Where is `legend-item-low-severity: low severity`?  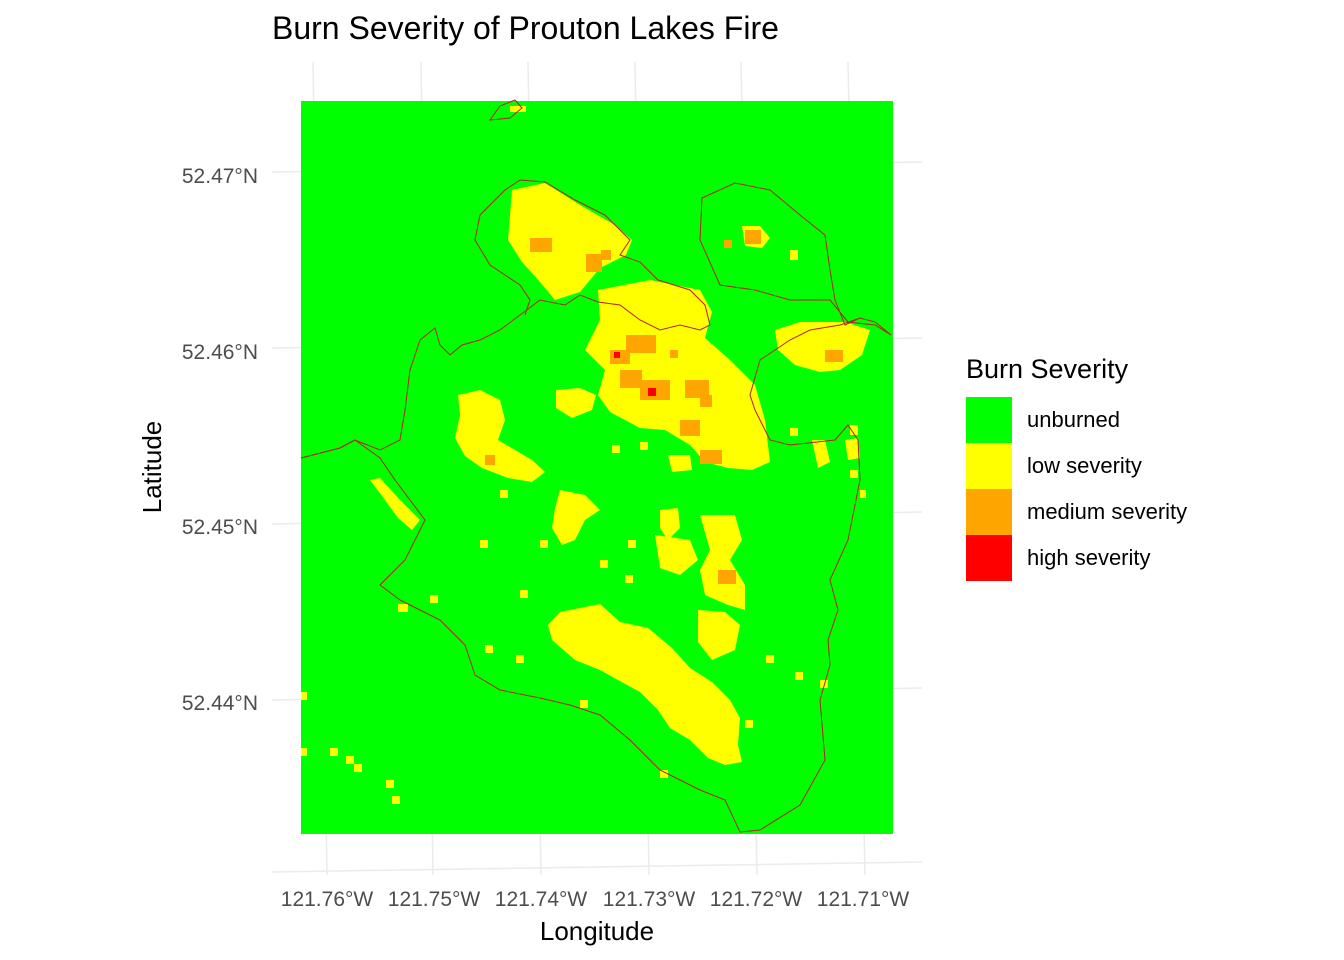 legend-item-low-severity: low severity is located at coordinates (1076, 466).